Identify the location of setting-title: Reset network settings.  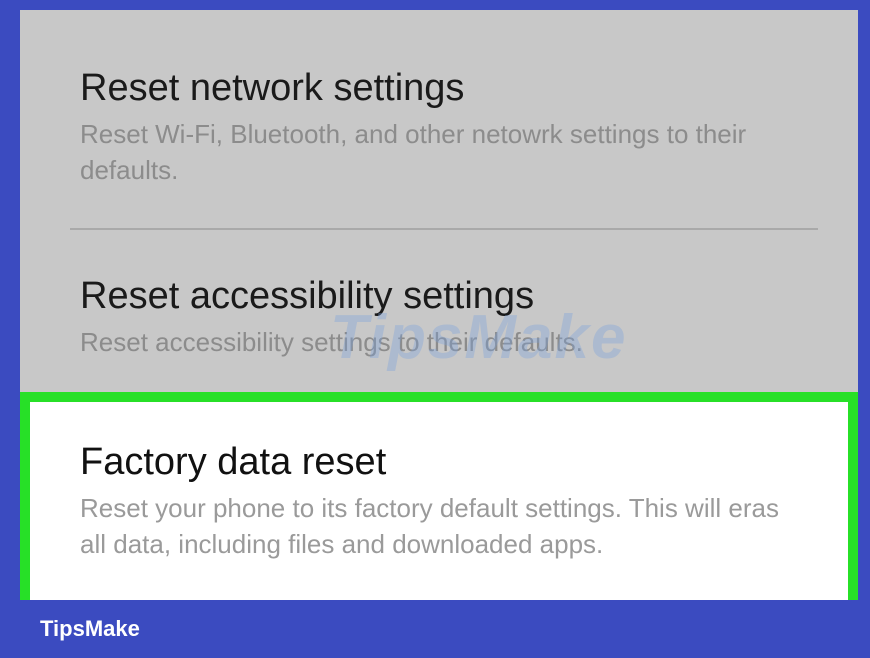
(272, 88).